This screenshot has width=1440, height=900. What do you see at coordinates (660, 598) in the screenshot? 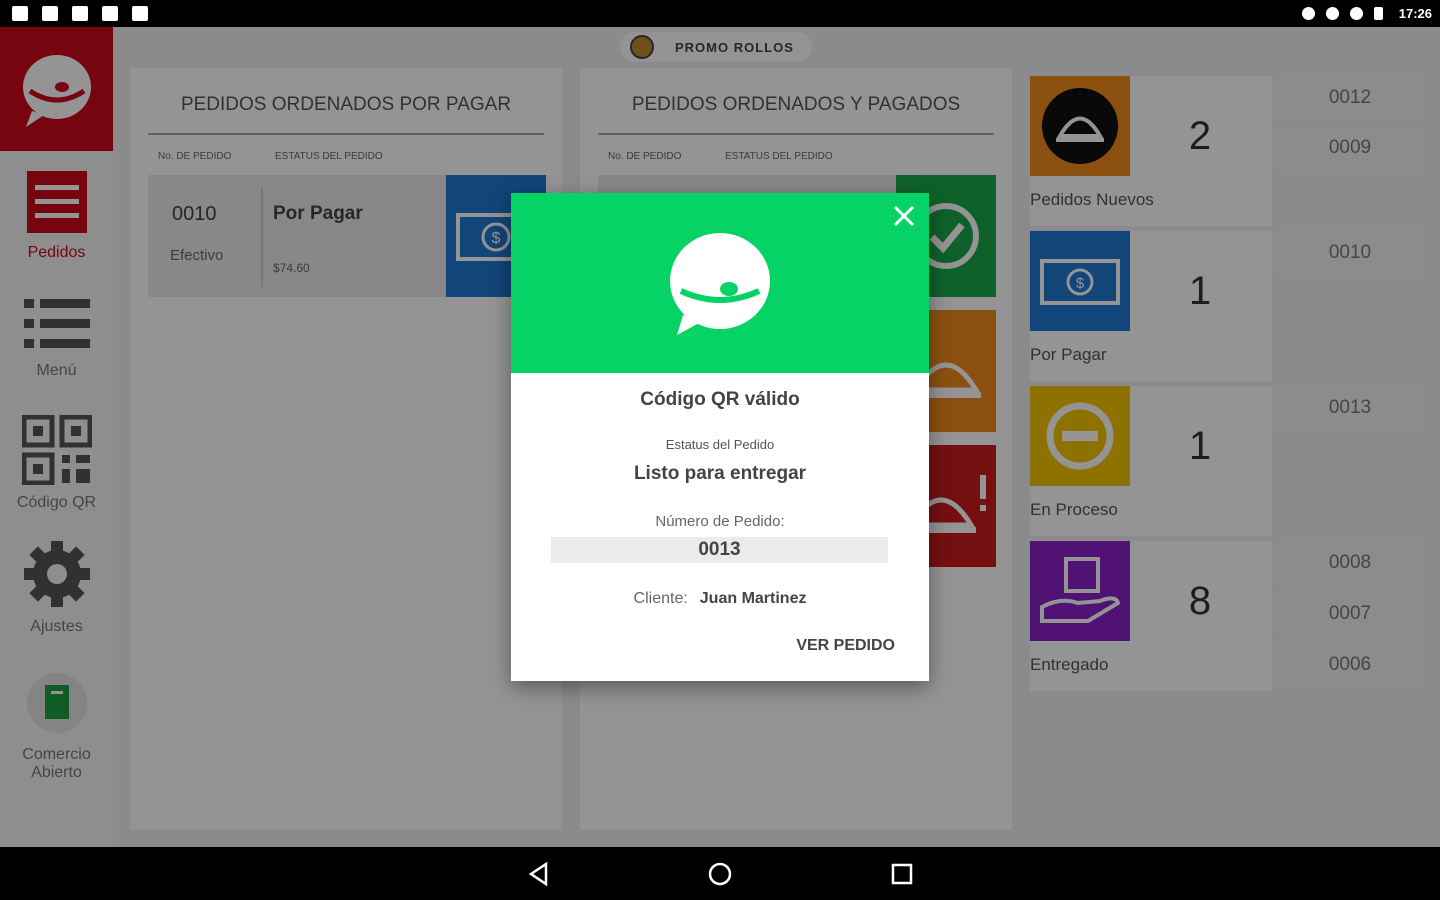
I see `client-label: Cliente:` at bounding box center [660, 598].